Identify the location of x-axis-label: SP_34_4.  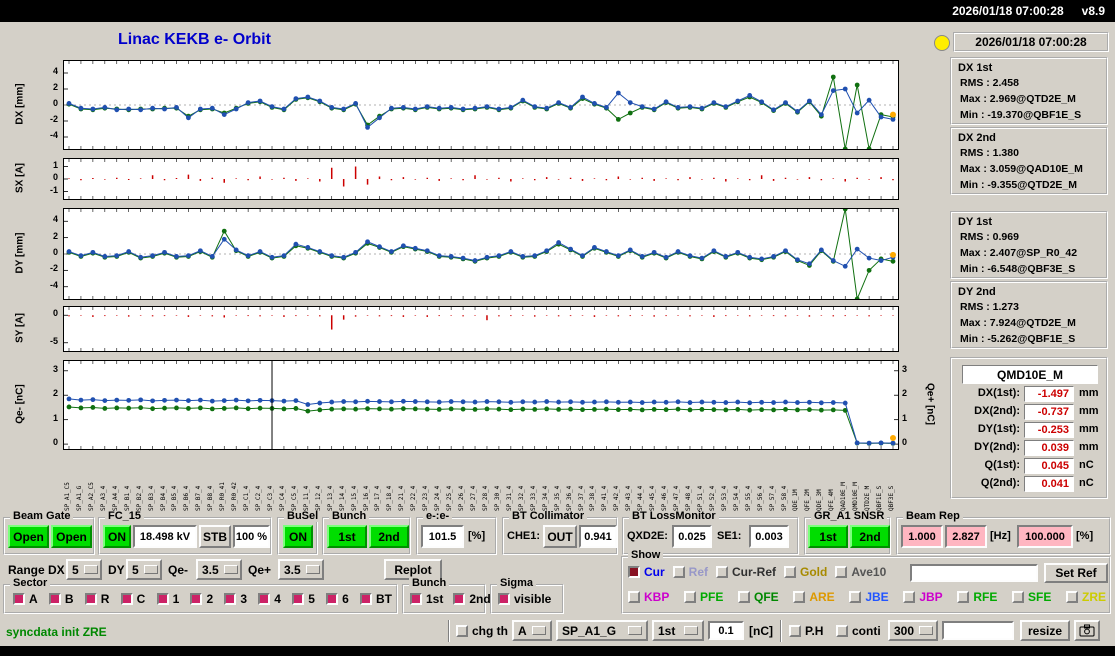
(545, 498).